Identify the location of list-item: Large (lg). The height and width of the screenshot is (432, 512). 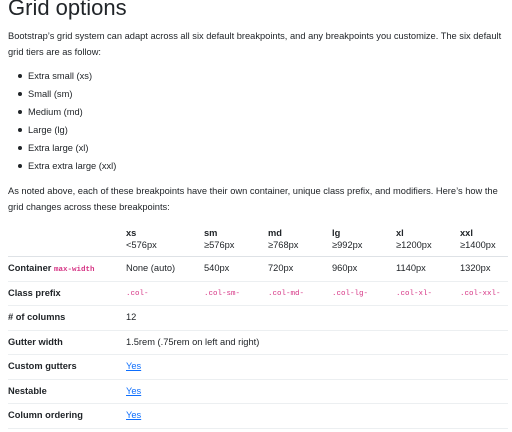
(263, 130).